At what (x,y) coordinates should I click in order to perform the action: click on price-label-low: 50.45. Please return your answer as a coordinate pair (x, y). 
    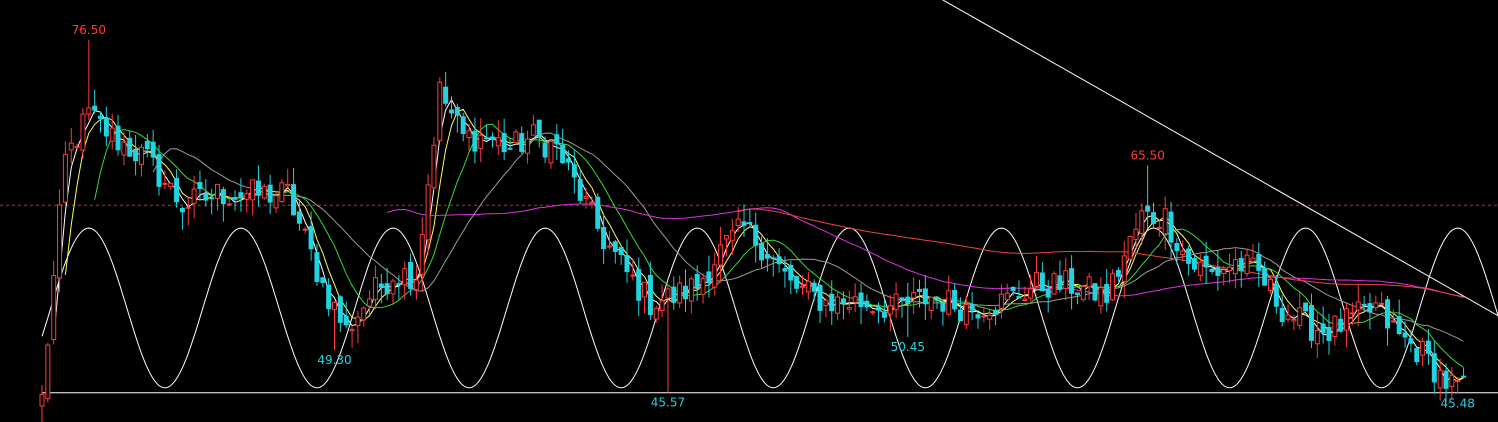
    Looking at the image, I should click on (908, 347).